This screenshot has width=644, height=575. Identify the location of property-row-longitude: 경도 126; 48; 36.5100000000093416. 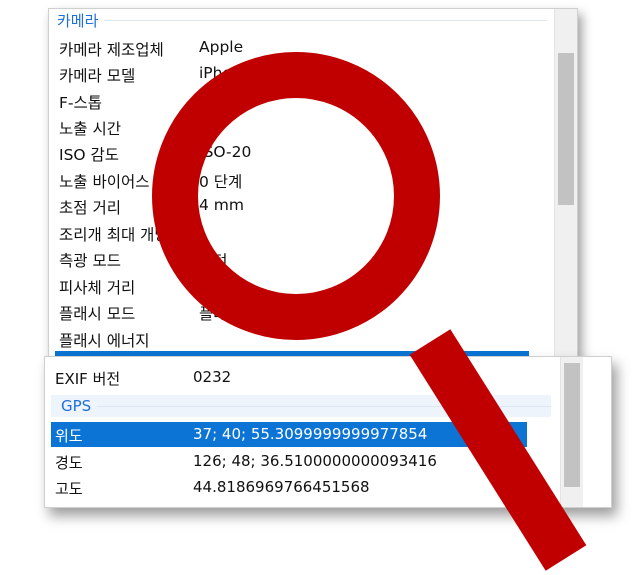
(289, 461).